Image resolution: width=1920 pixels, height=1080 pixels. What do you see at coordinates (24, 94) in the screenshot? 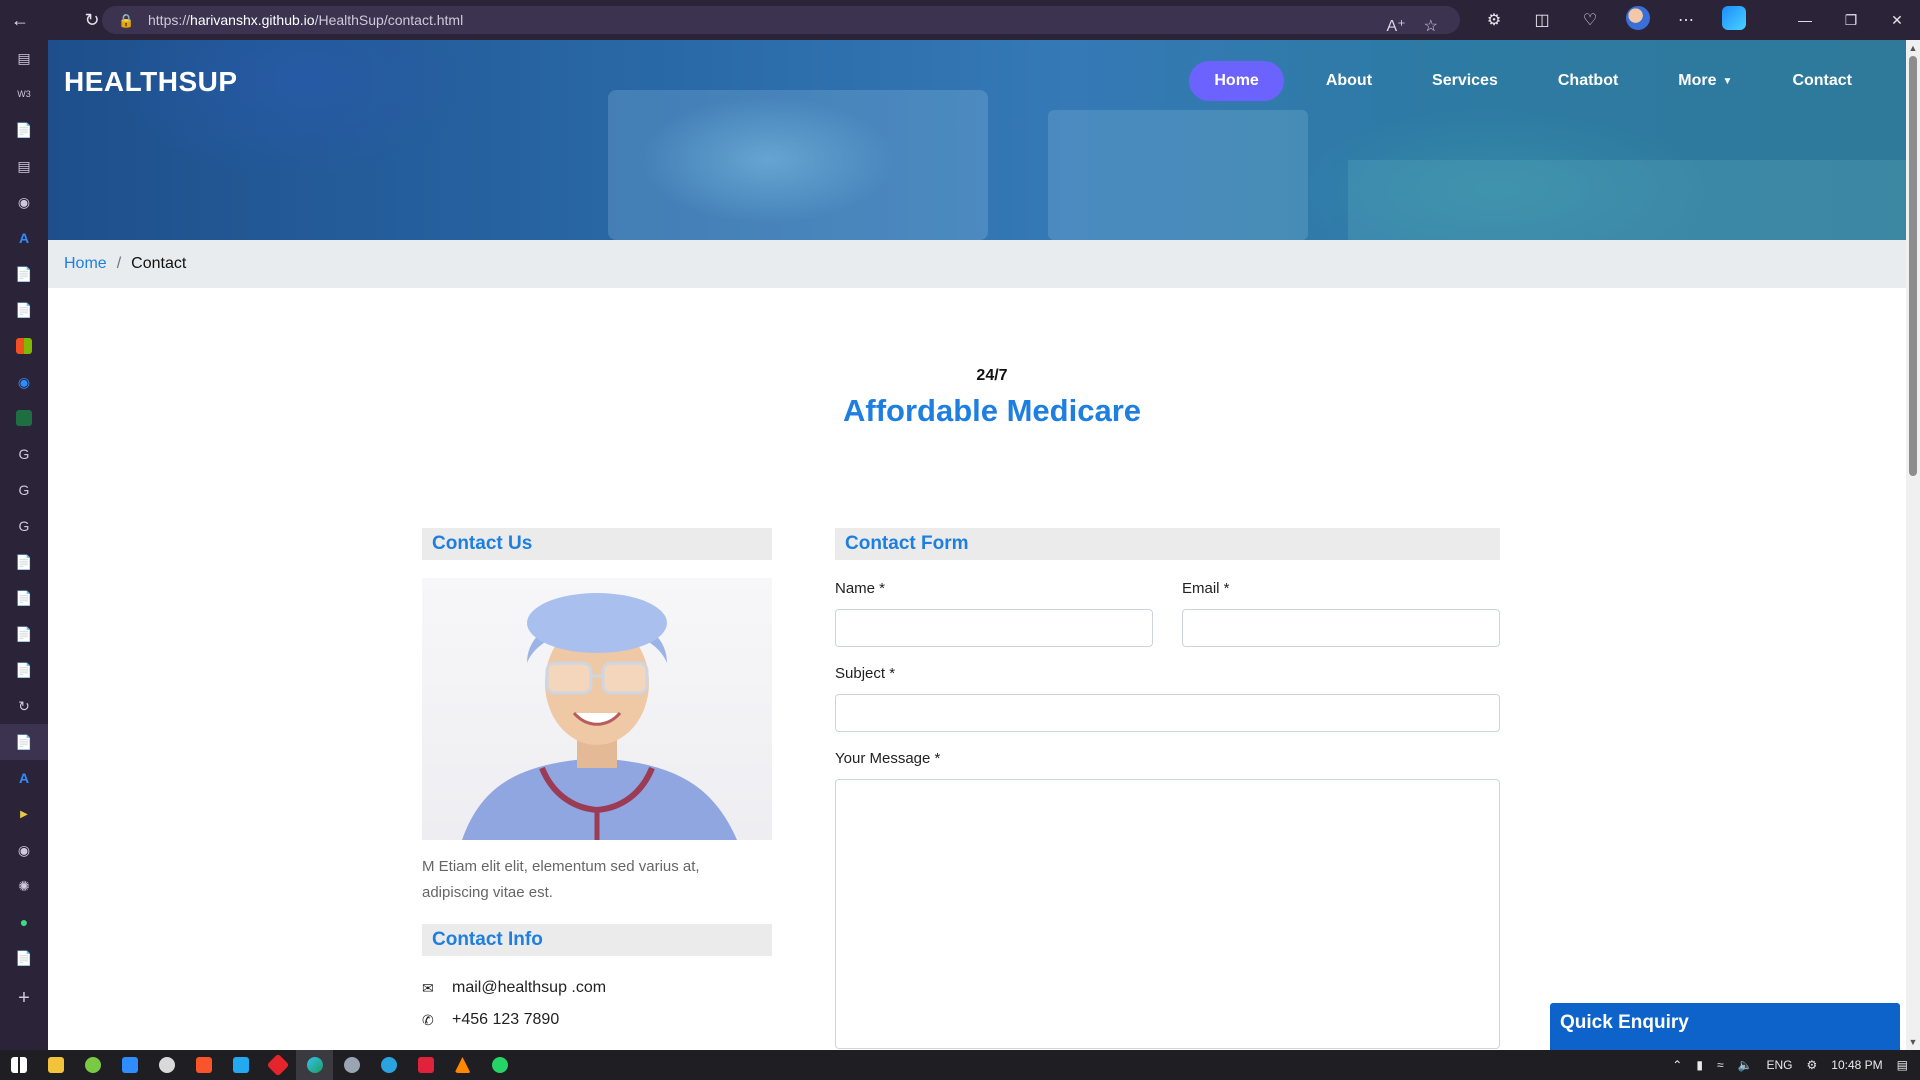
I see `tab-w3-icon: W3` at bounding box center [24, 94].